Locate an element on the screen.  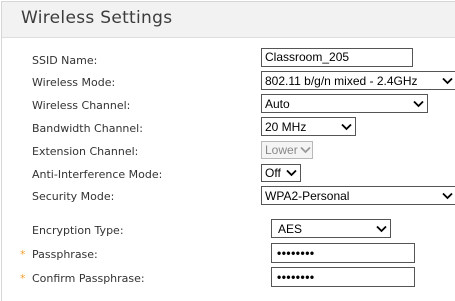
bandwidth-channel-label: Bandwidth Channel: is located at coordinates (87, 128).